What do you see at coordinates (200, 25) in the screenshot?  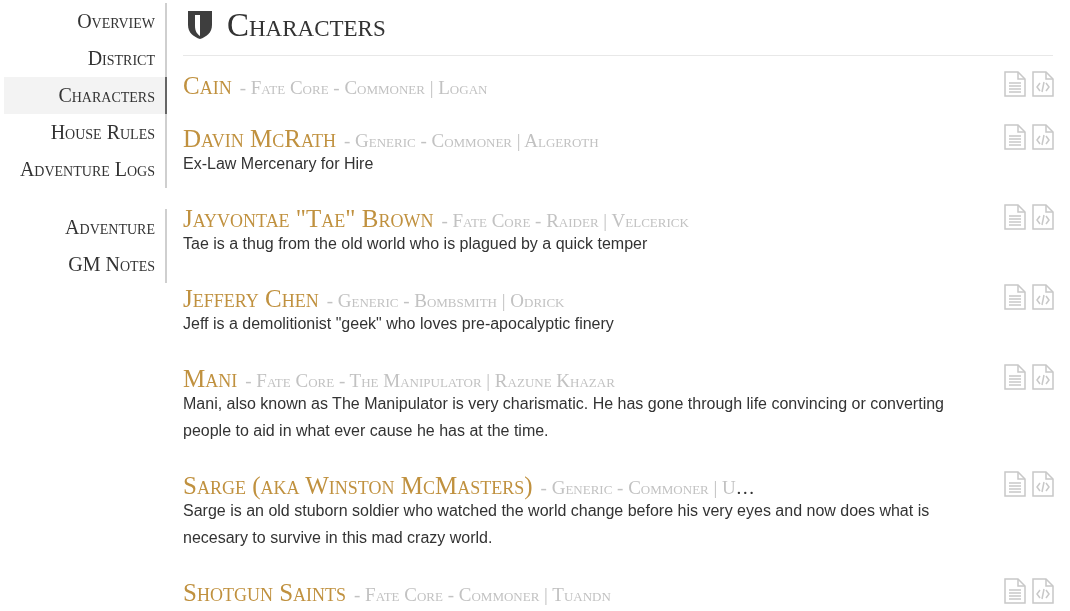 I see `shield-icon` at bounding box center [200, 25].